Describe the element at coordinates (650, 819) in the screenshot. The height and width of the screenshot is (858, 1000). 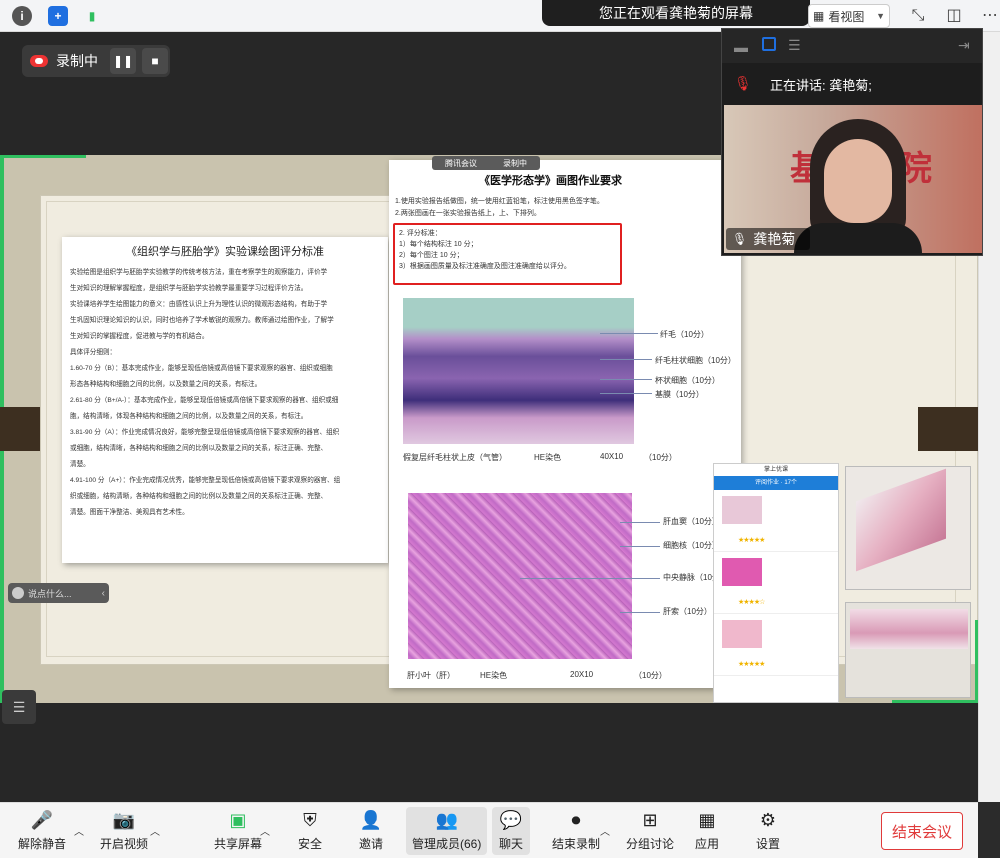
I see `breakout-icon: ⊞` at that location.